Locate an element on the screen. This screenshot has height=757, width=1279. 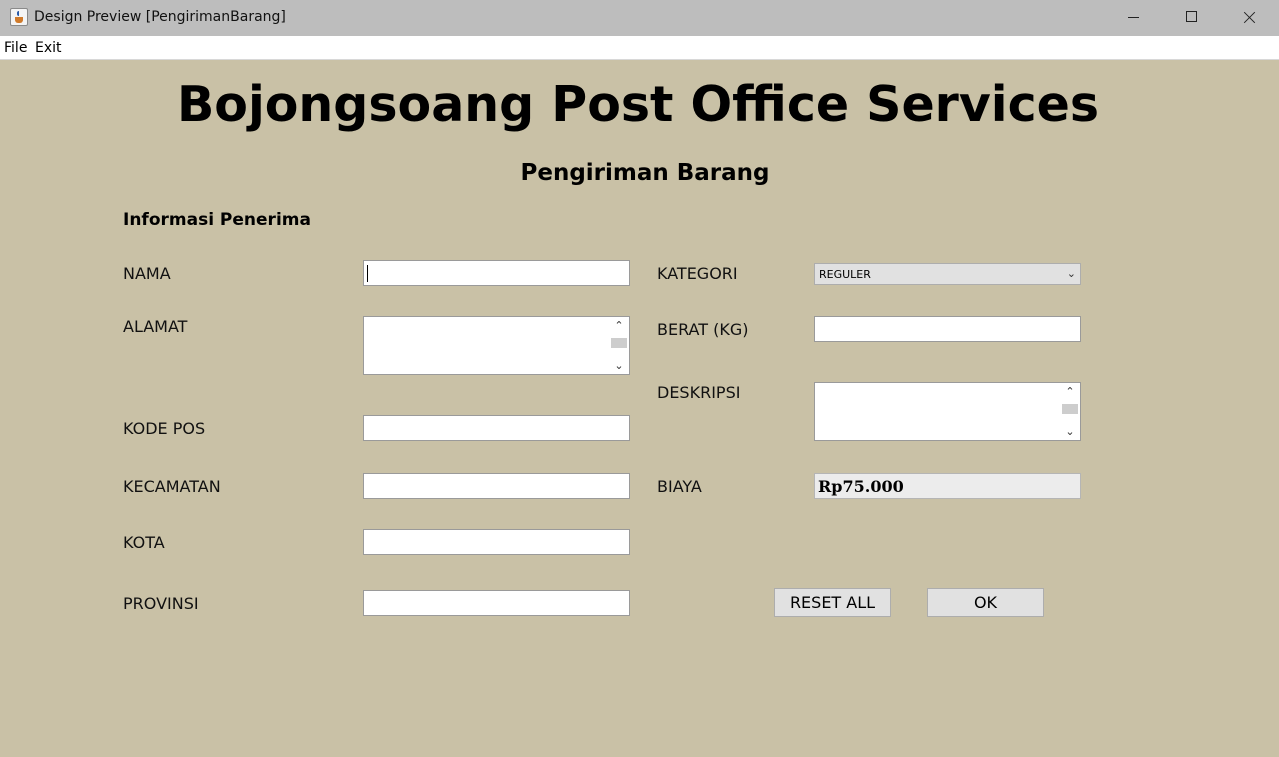
kodepos-label: KODE POS is located at coordinates (164, 428).